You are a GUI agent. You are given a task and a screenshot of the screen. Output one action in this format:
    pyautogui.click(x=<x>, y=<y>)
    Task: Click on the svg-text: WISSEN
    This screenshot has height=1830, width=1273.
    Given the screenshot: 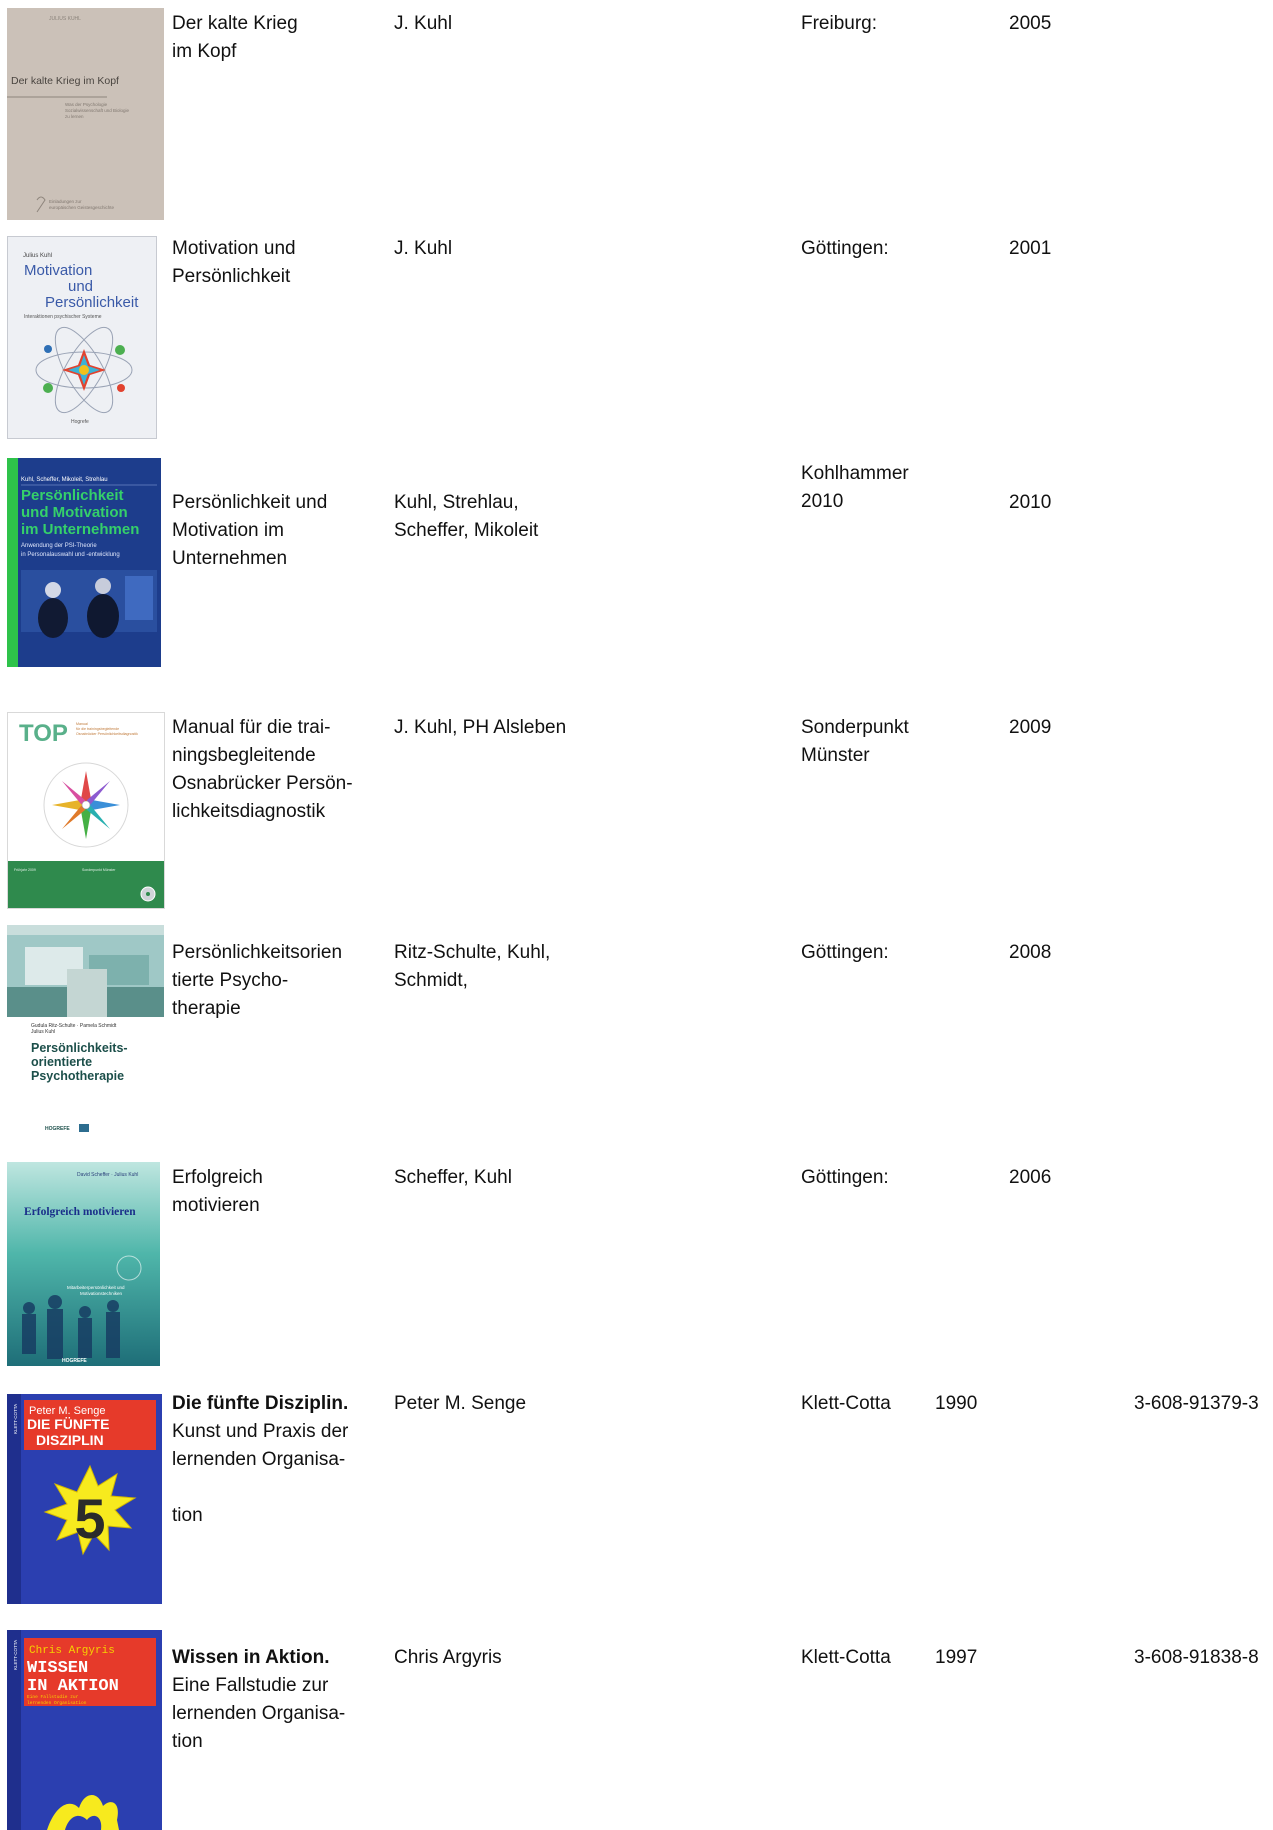 What is the action you would take?
    pyautogui.click(x=57, y=1668)
    